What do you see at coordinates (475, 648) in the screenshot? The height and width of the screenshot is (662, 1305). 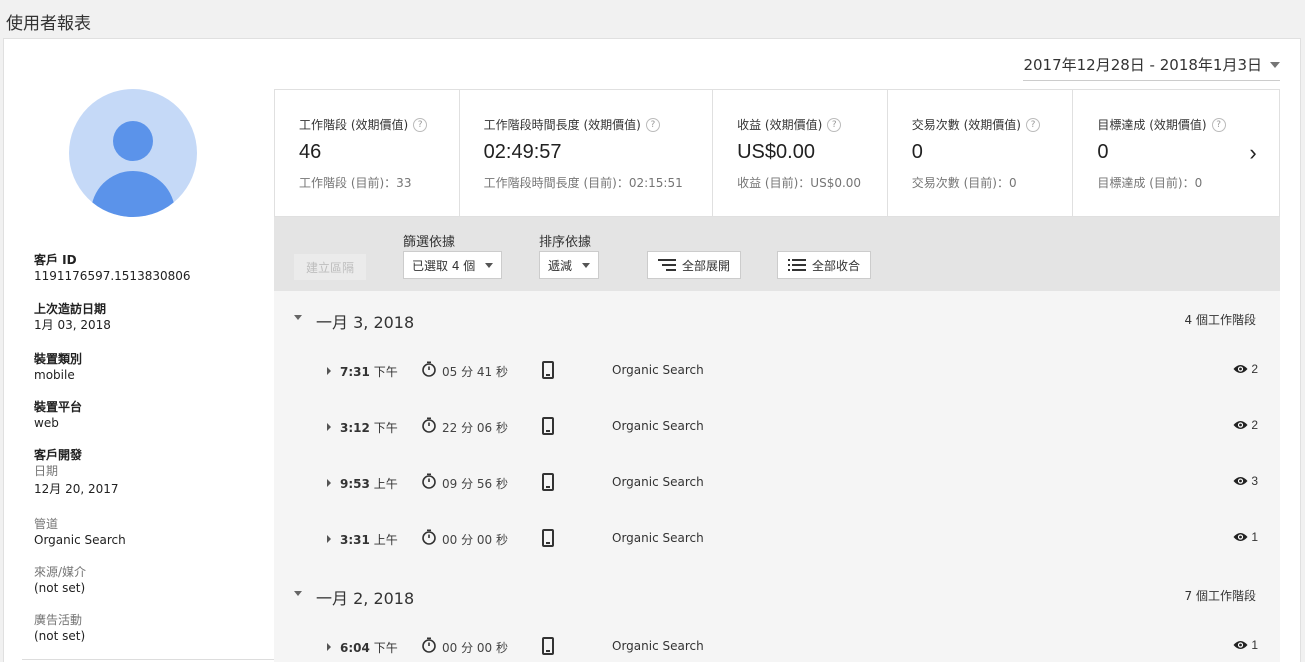 I see `session-duration: 00 分 00 秒` at bounding box center [475, 648].